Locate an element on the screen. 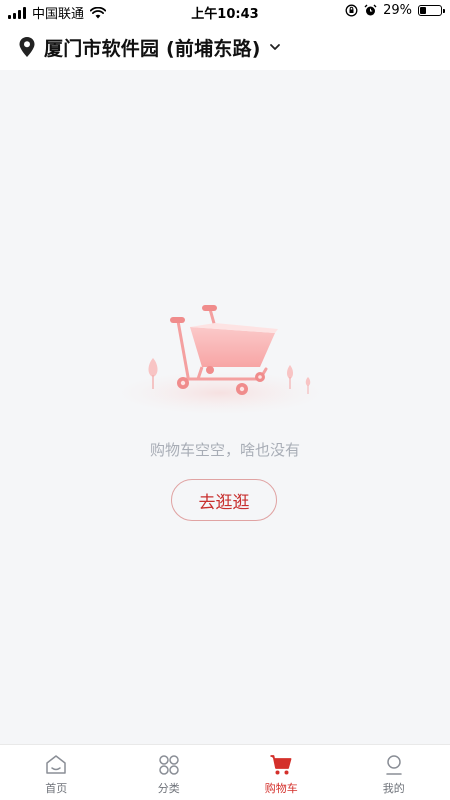  tab-home: 首页 is located at coordinates (56, 772).